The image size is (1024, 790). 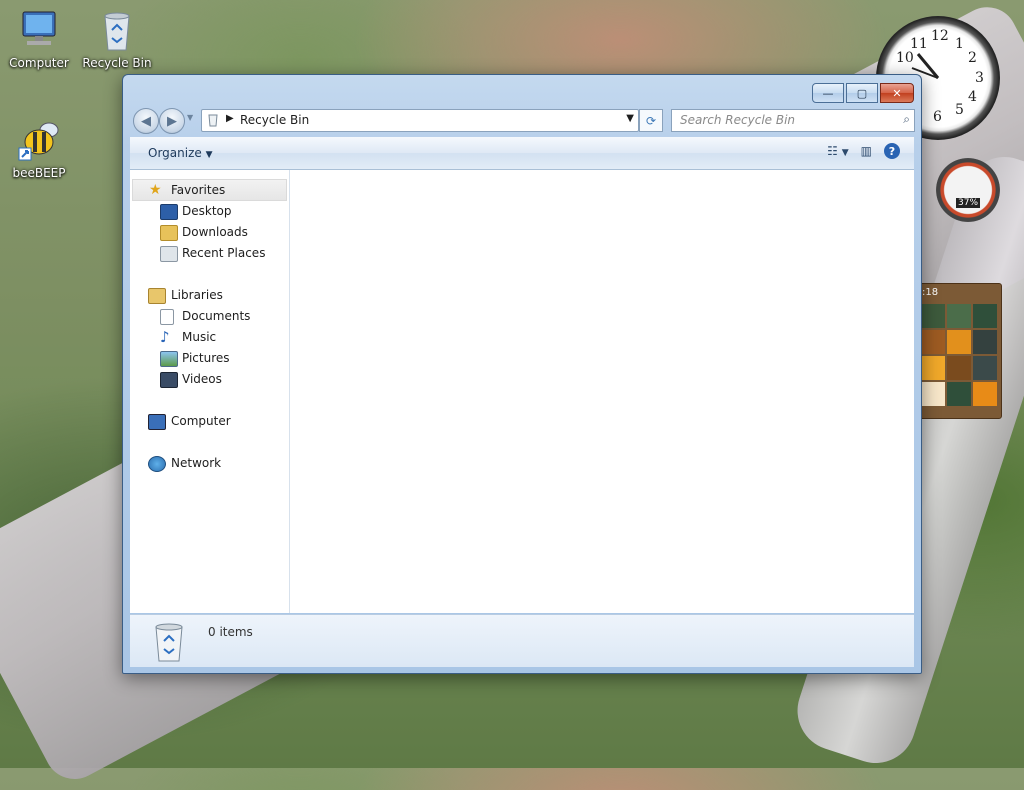 I want to click on change-view-button: ☷ ▼, so click(x=838, y=151).